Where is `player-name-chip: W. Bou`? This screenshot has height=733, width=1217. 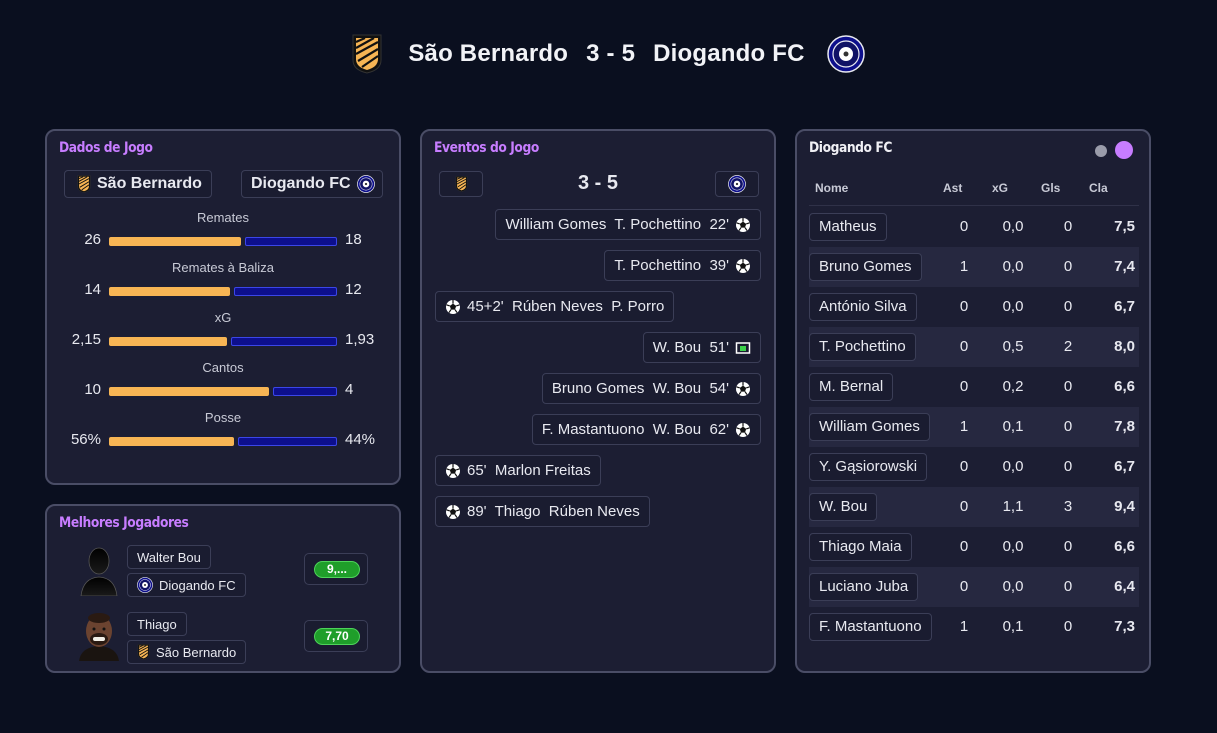 player-name-chip: W. Bou is located at coordinates (843, 507).